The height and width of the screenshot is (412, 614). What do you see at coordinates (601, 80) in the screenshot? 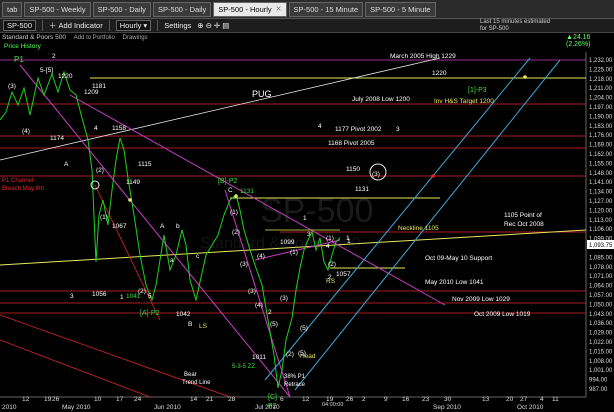
I see `price-tick-label: 1,218.00` at bounding box center [601, 80].